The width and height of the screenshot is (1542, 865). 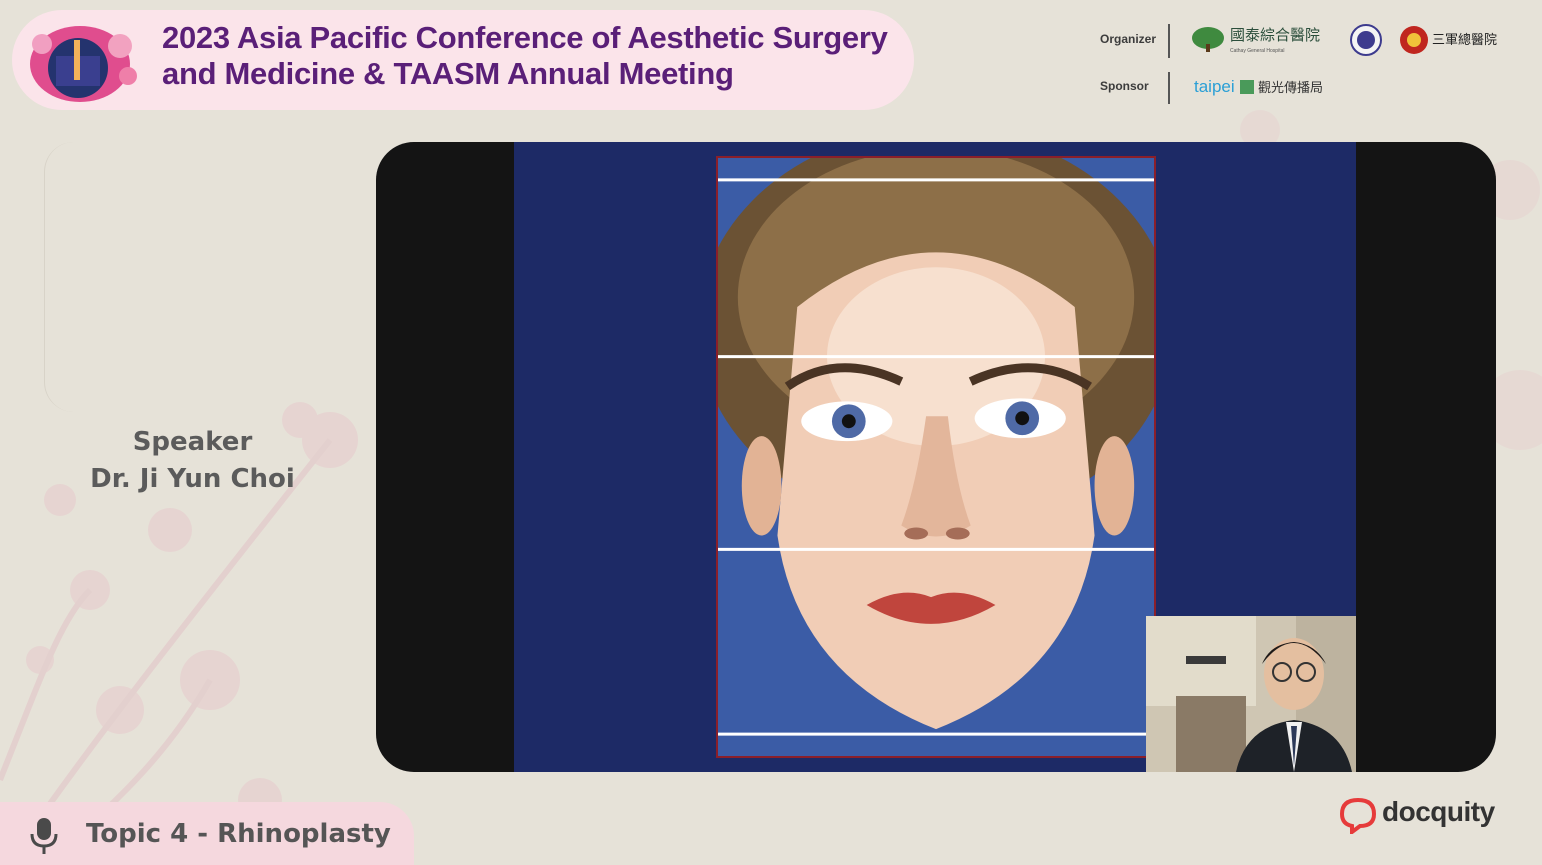 What do you see at coordinates (192, 479) in the screenshot?
I see `speaker-name: Dr. Ji Yun Choi` at bounding box center [192, 479].